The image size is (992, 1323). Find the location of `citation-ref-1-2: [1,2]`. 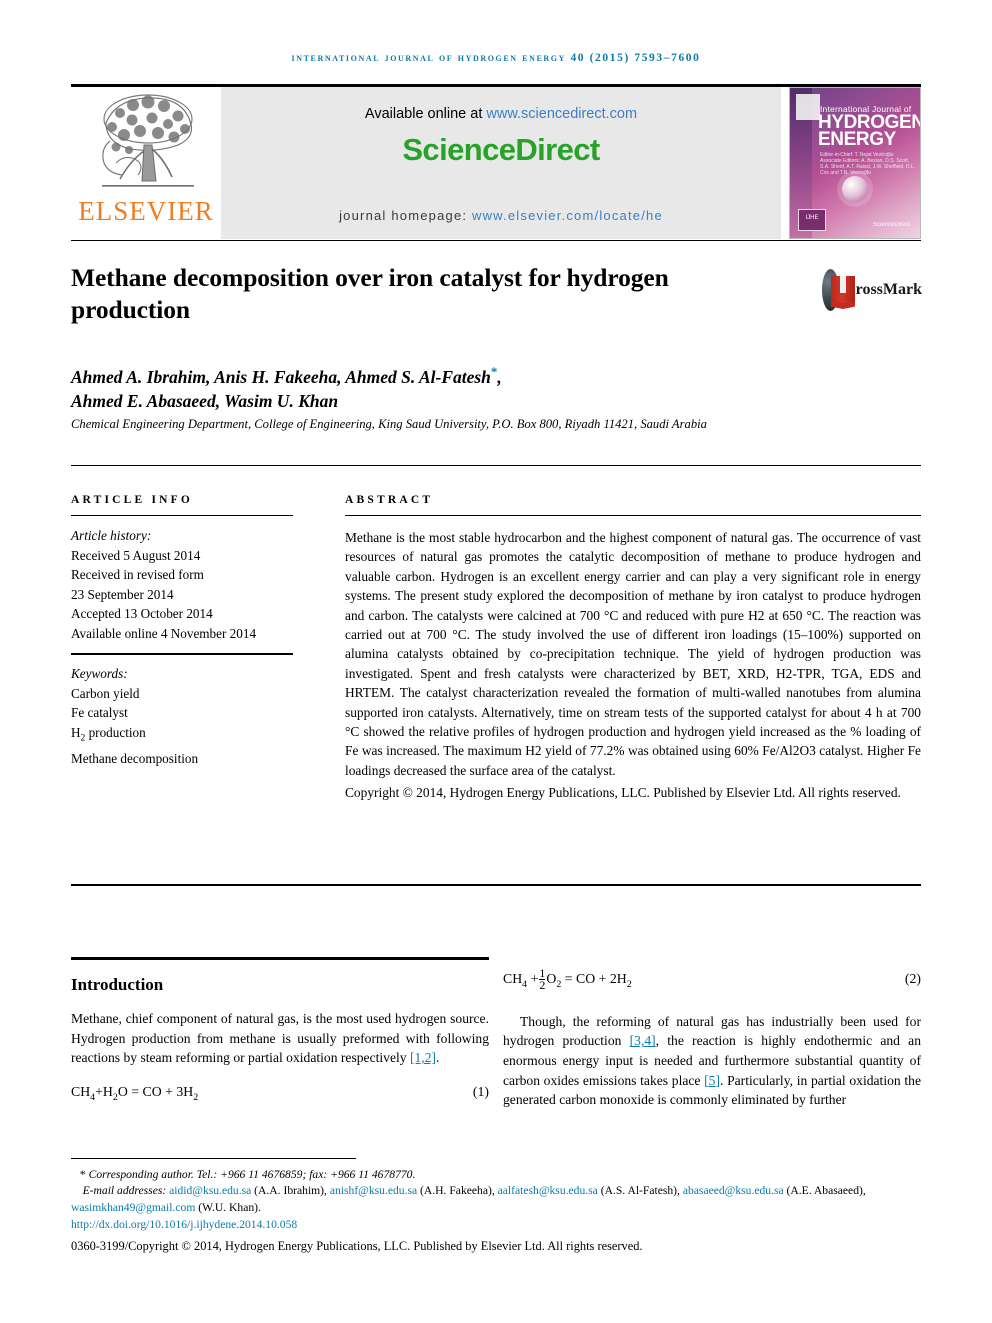

citation-ref-1-2: [1,2] is located at coordinates (423, 1057).